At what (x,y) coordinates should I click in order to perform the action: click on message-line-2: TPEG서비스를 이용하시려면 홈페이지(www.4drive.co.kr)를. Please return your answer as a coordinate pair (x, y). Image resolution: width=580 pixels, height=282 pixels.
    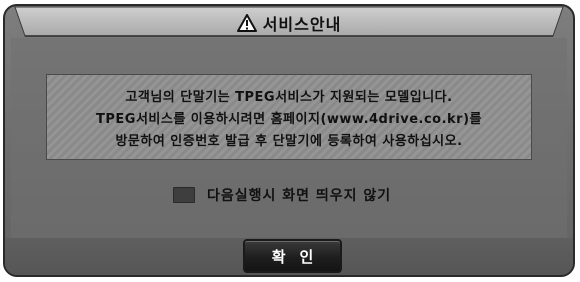
    Looking at the image, I should click on (289, 119).